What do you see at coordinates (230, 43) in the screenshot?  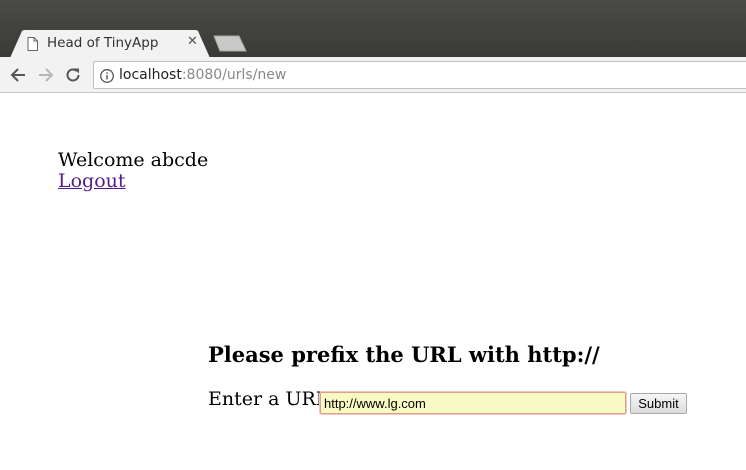 I see `new-tab-button` at bounding box center [230, 43].